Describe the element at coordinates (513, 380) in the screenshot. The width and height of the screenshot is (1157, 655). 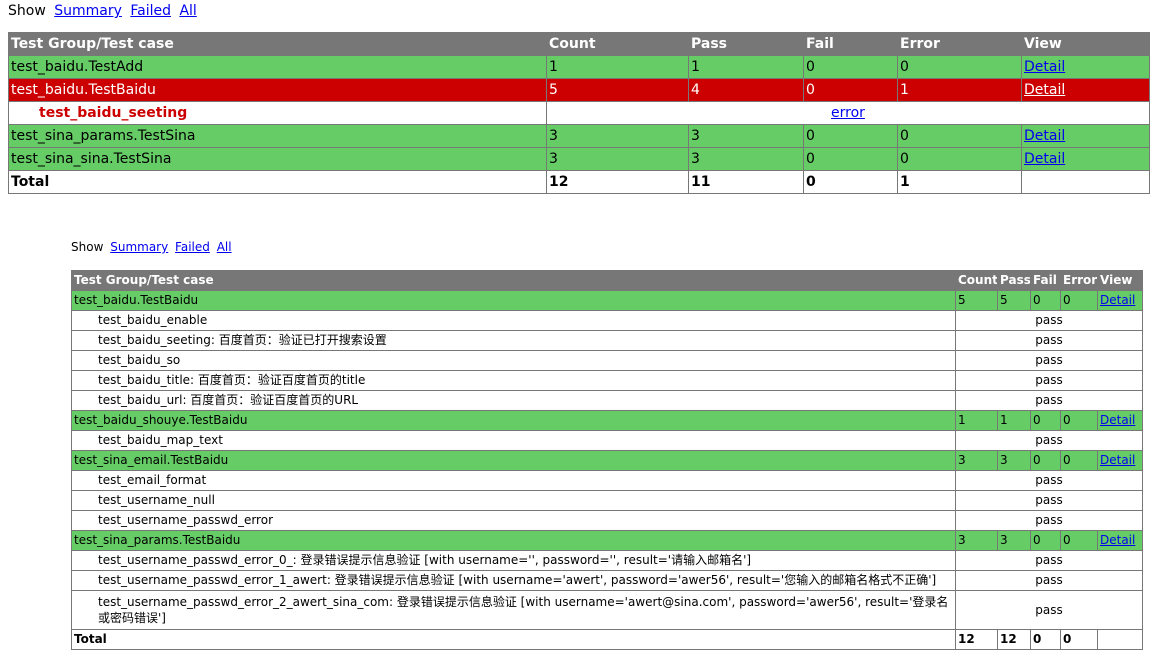
I see `case-name: test_baidu_title: 百度首页：验证百度首页的title` at that location.